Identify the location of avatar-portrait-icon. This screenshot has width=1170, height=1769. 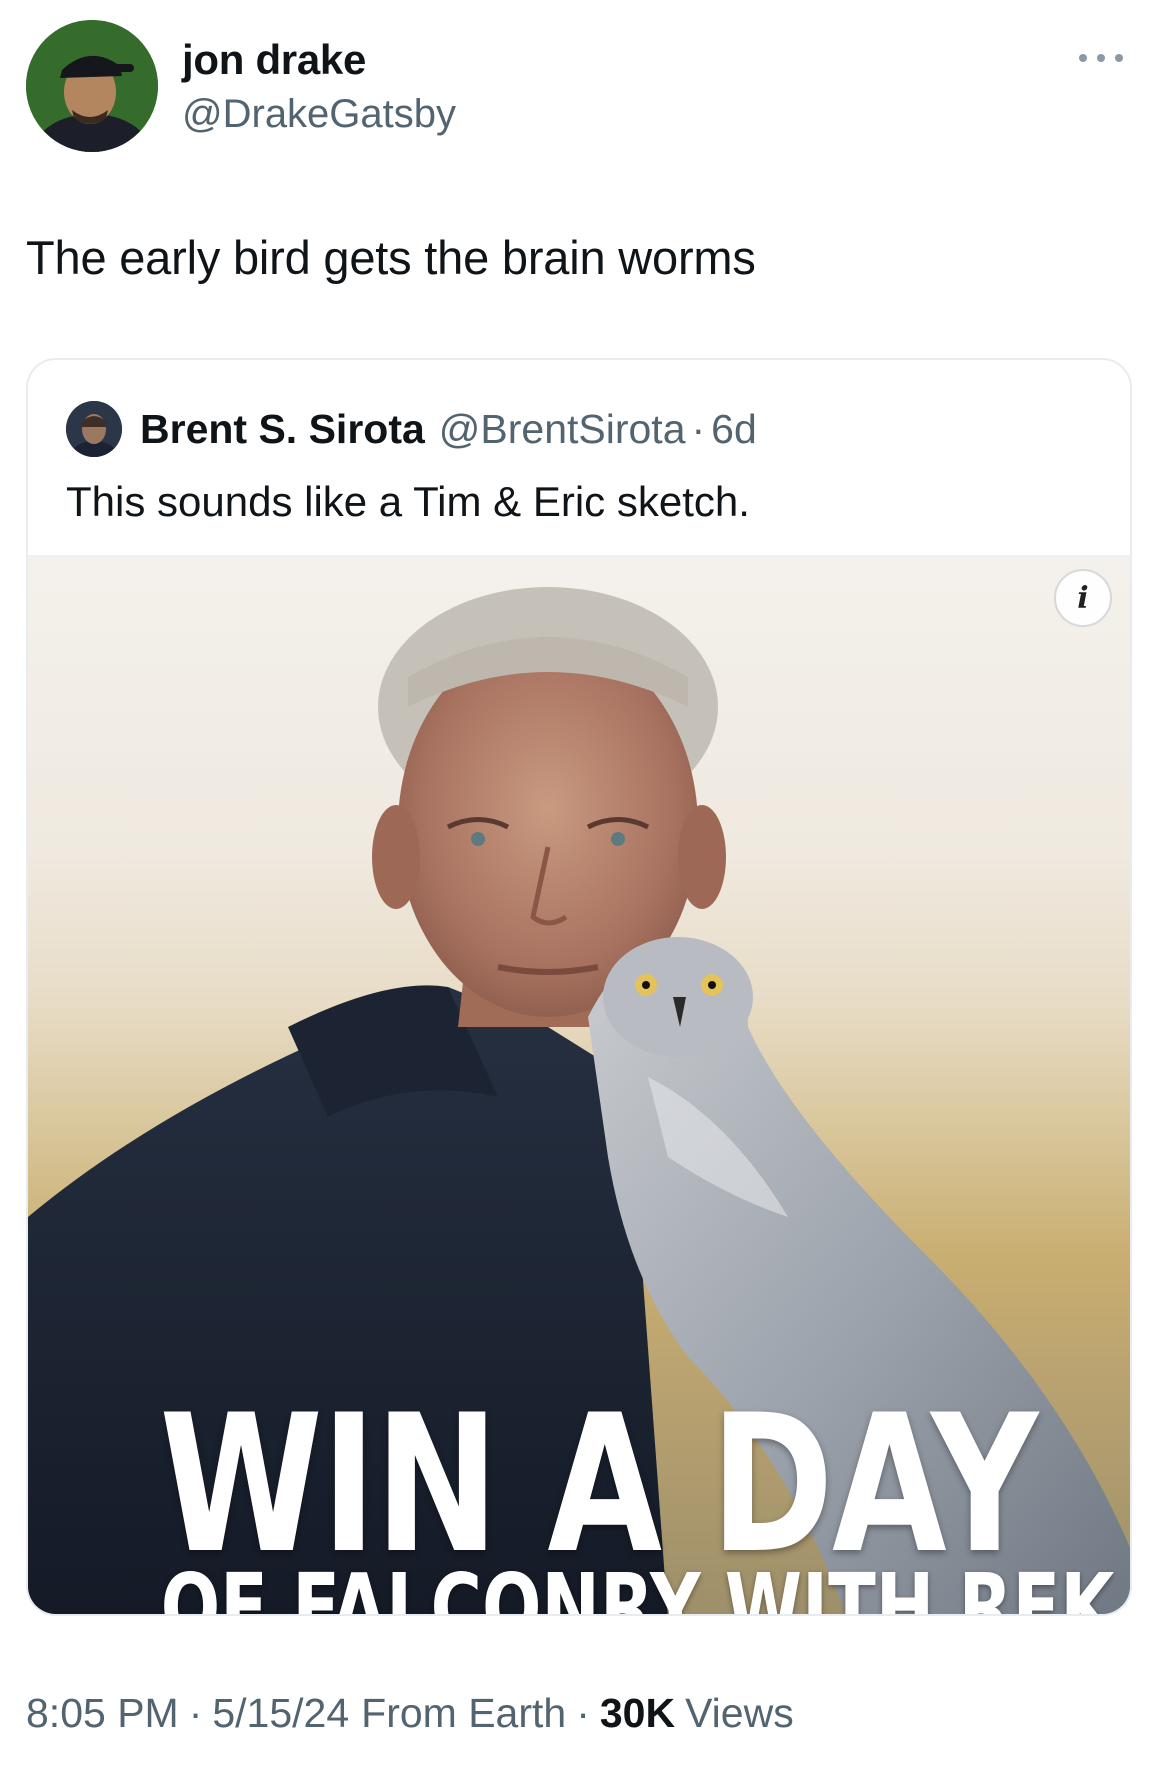
(92, 86).